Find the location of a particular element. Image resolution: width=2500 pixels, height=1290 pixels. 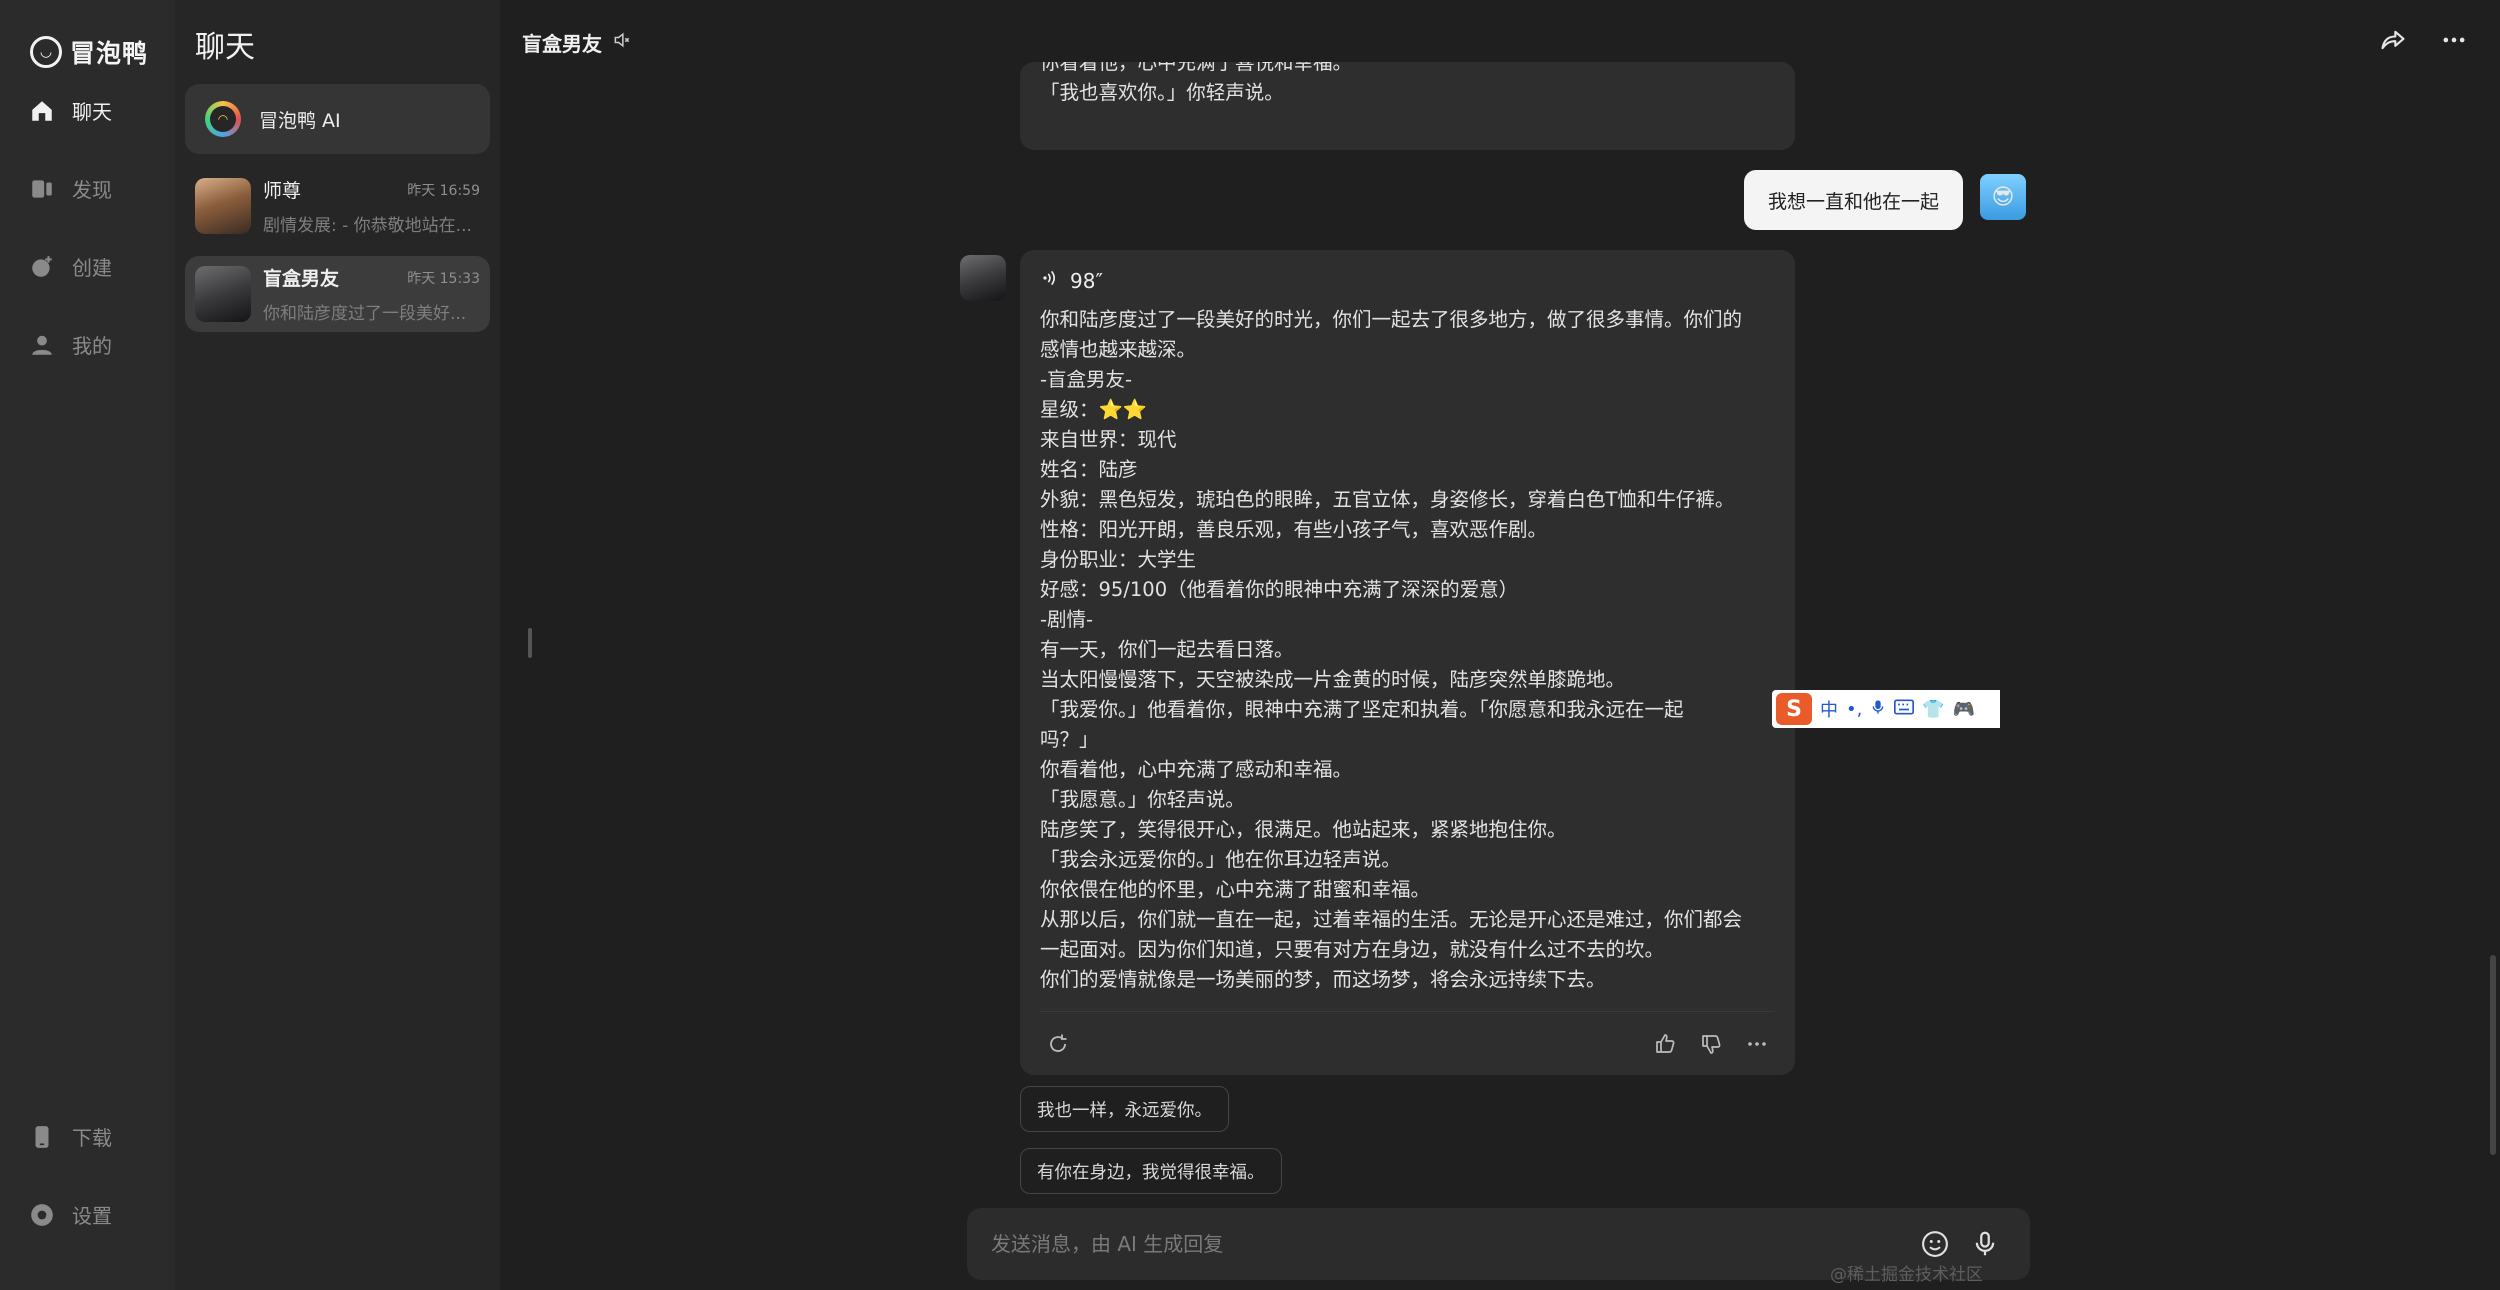

nav-item-label: 设置 is located at coordinates (92, 1216).